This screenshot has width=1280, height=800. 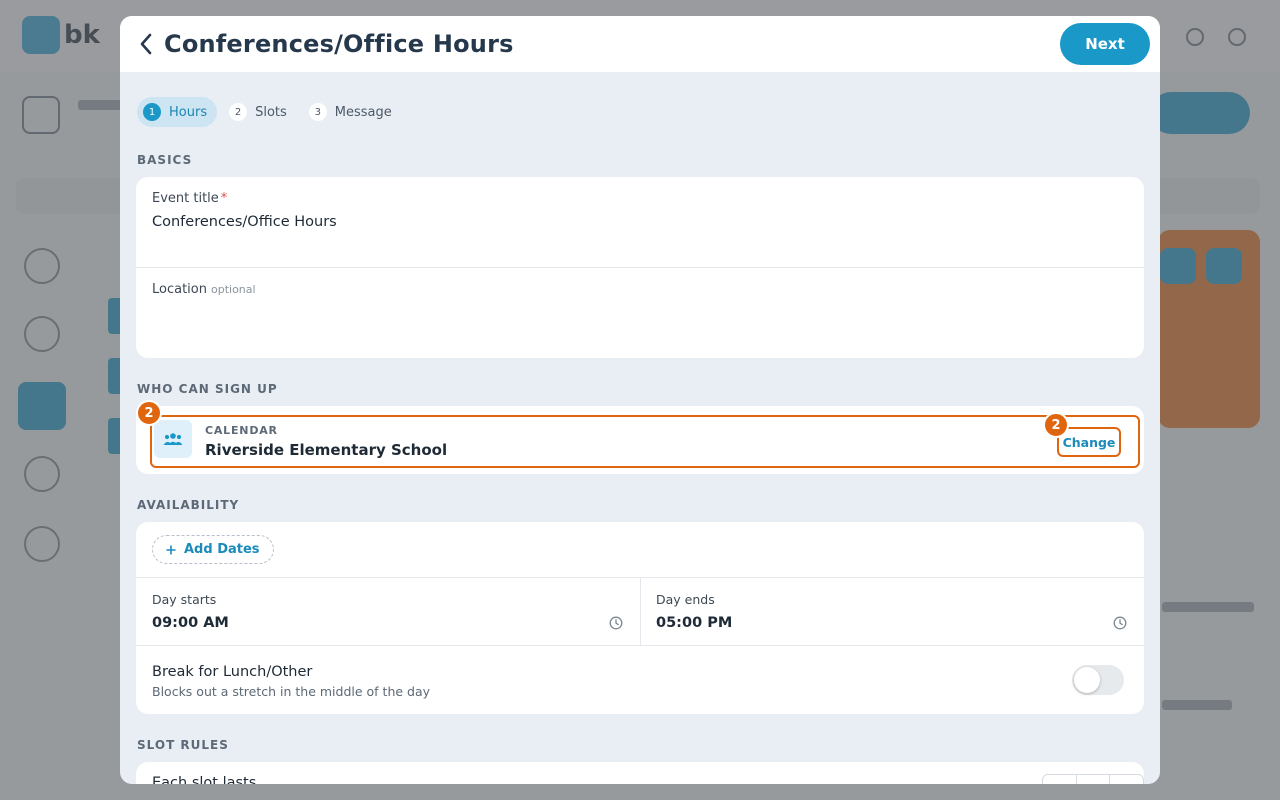 I want to click on add-dates-button: Add Dates, so click(x=213, y=549).